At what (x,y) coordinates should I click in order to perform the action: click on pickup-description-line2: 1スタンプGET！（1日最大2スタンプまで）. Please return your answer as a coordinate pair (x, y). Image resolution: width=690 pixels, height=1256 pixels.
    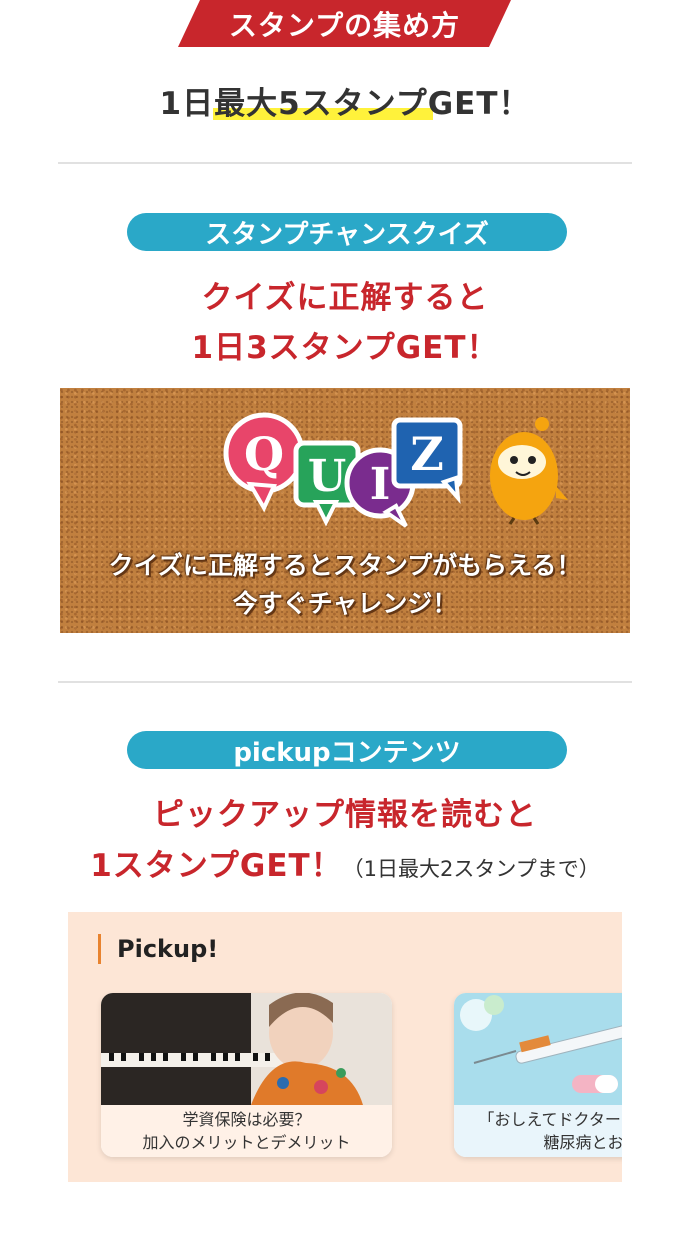
    Looking at the image, I should click on (345, 862).